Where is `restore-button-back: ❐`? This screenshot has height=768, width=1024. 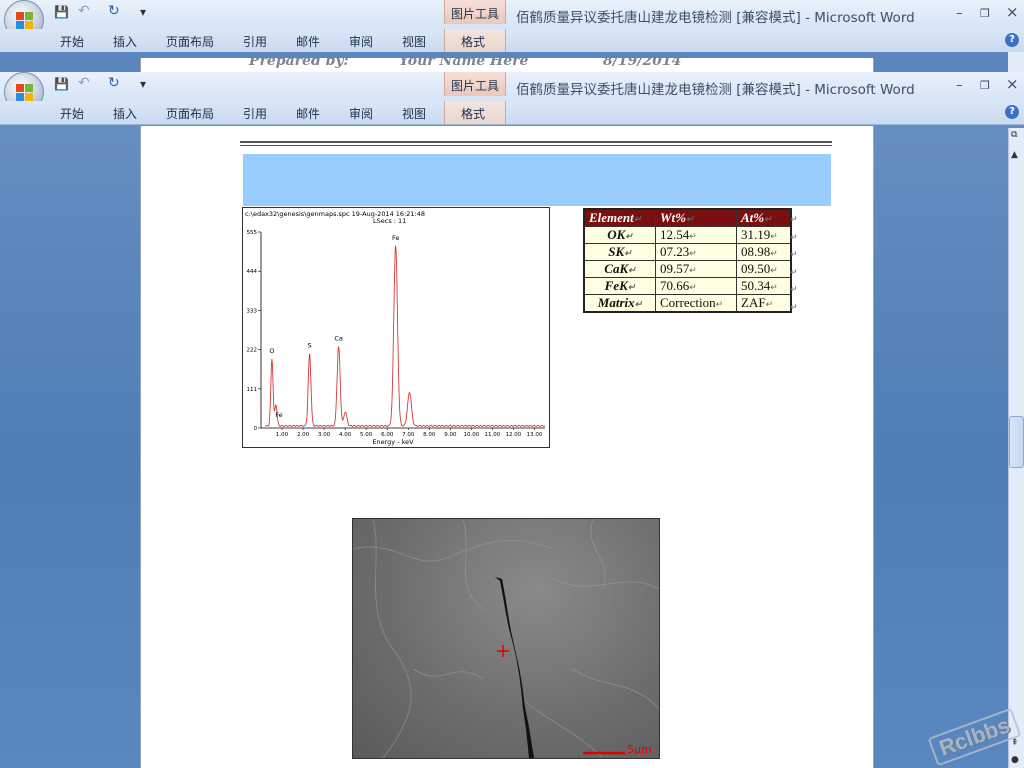 restore-button-back: ❐ is located at coordinates (985, 13).